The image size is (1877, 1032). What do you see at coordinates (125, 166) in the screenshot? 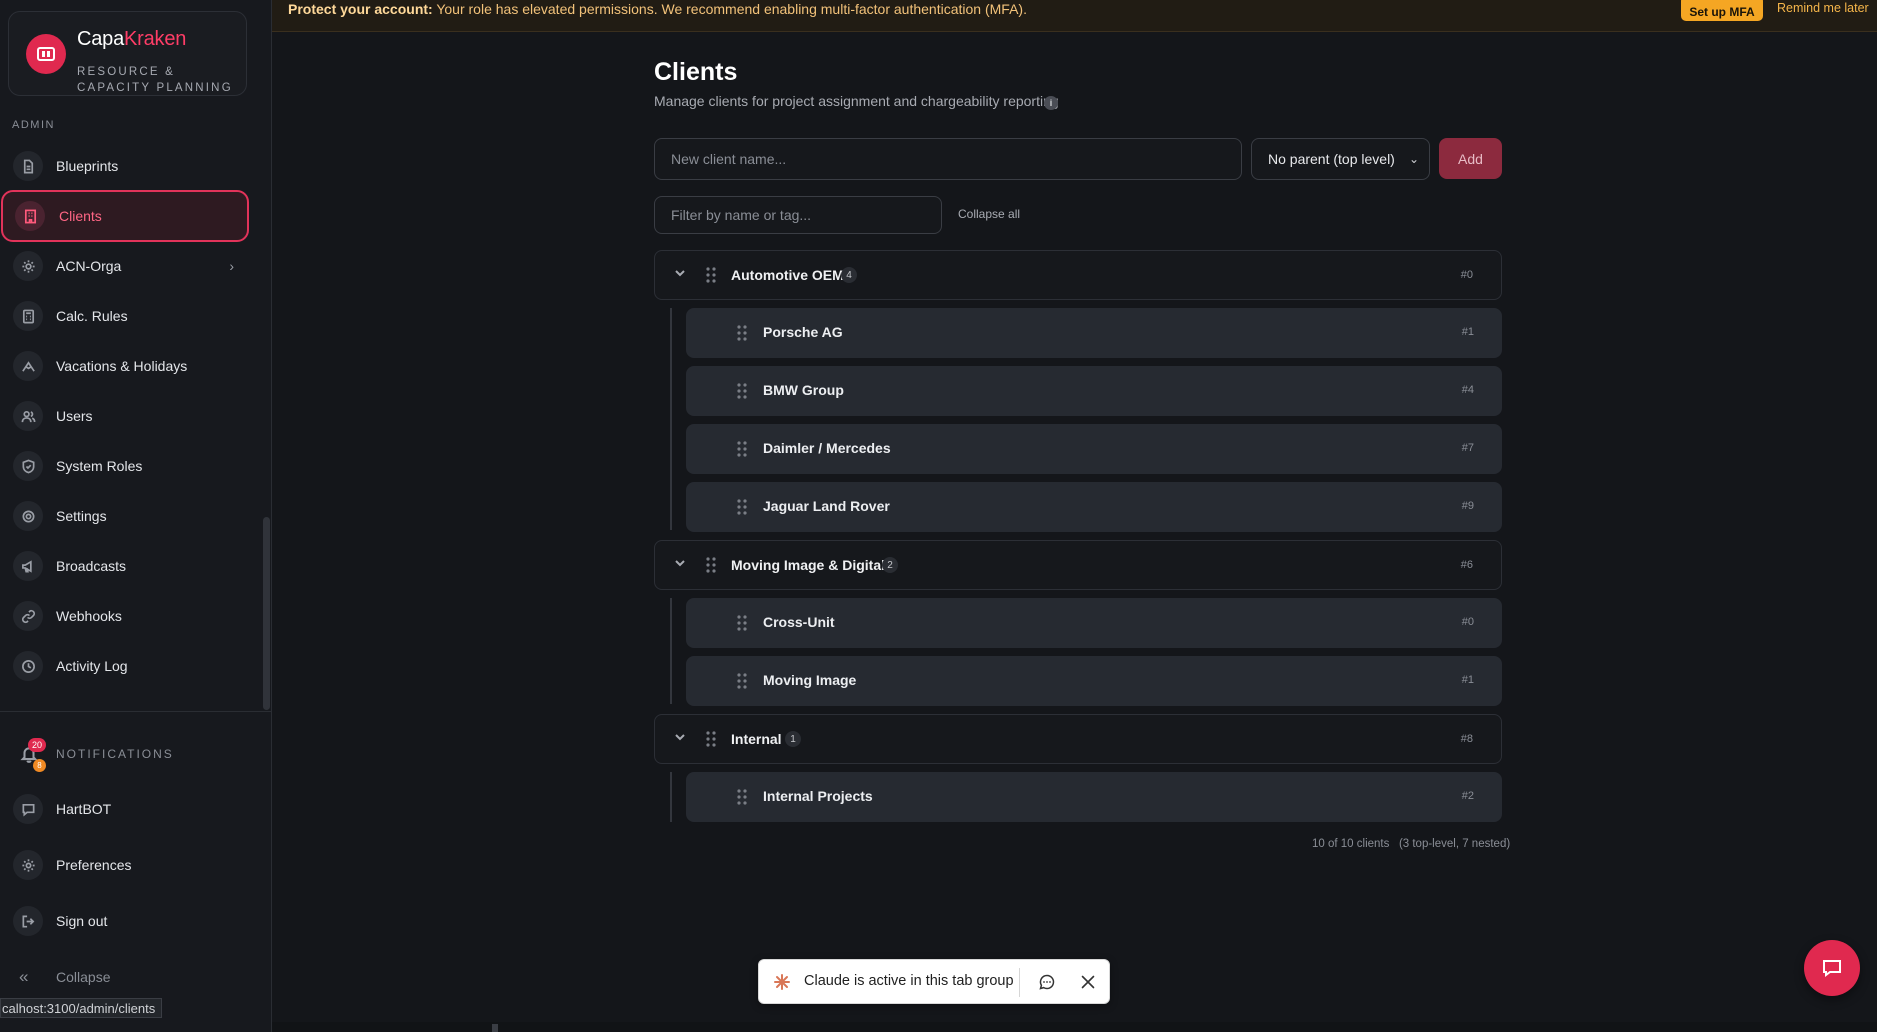
I see `sidebar-item-blueprints: Blueprints` at bounding box center [125, 166].